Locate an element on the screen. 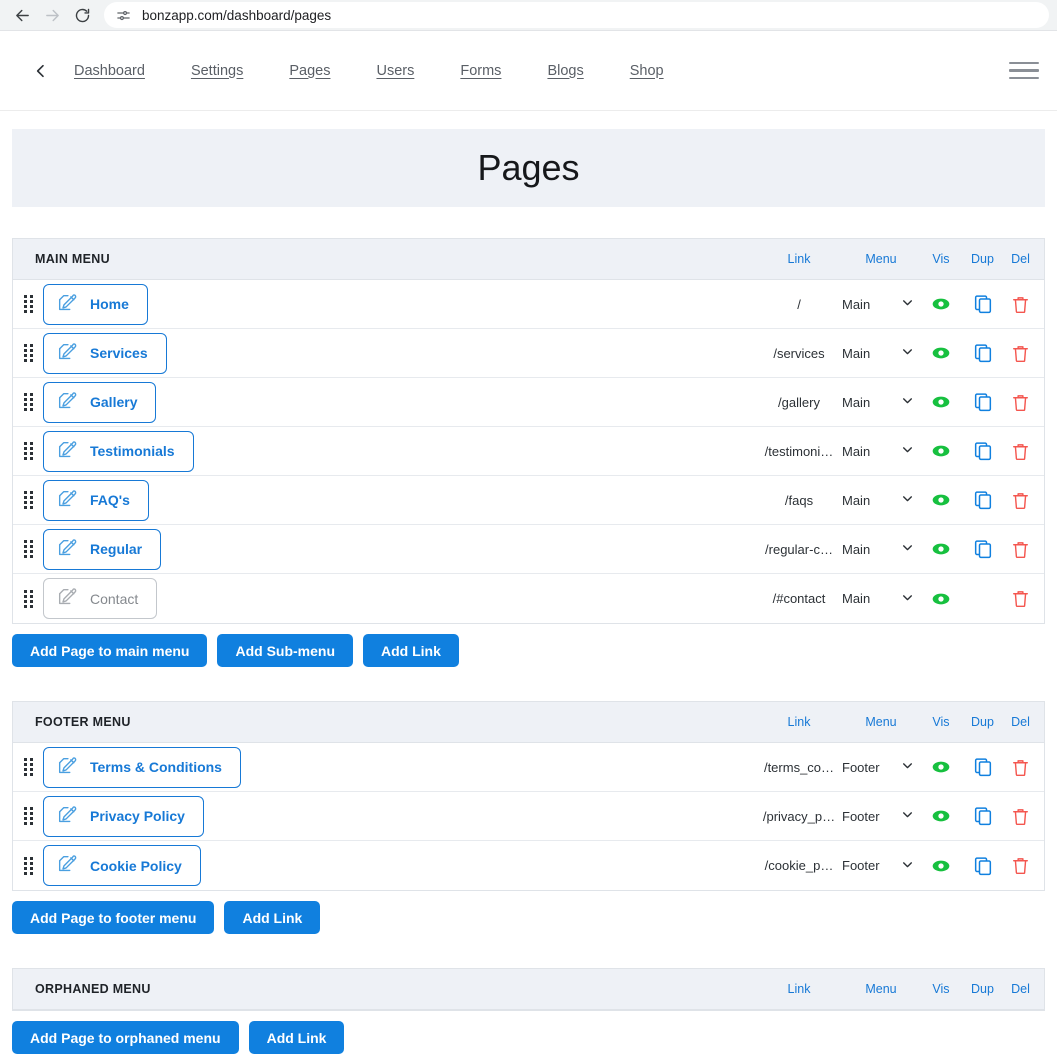  edit-page-button: Home is located at coordinates (95, 304).